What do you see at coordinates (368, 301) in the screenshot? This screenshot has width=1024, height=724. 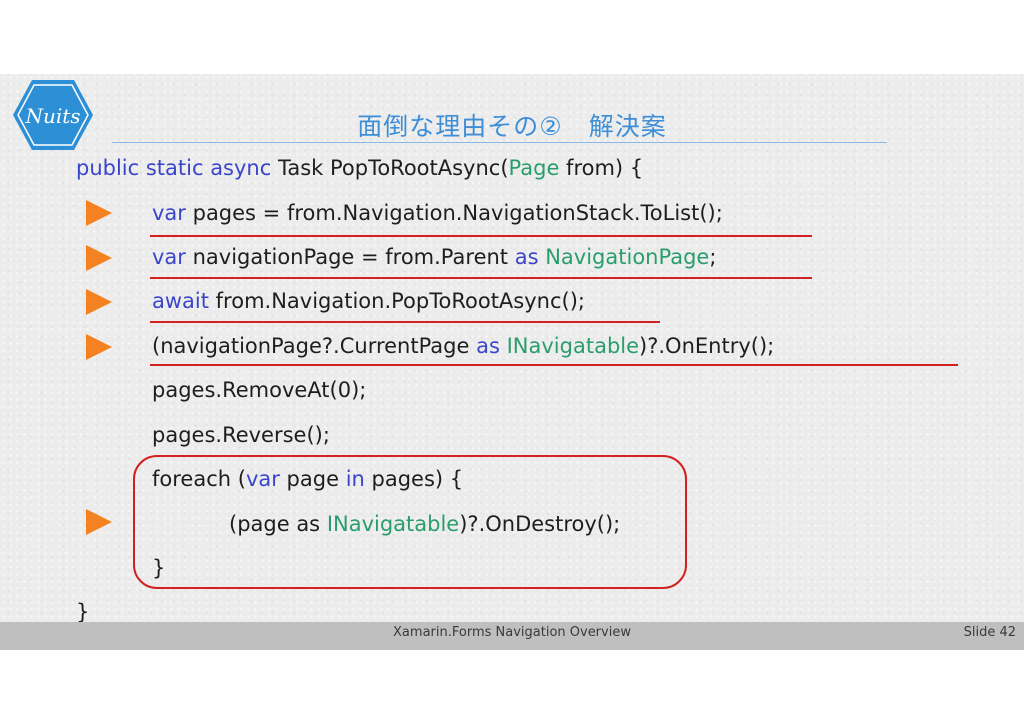 I see `code-line-4: await from.Navigation.PopToRootAsync();` at bounding box center [368, 301].